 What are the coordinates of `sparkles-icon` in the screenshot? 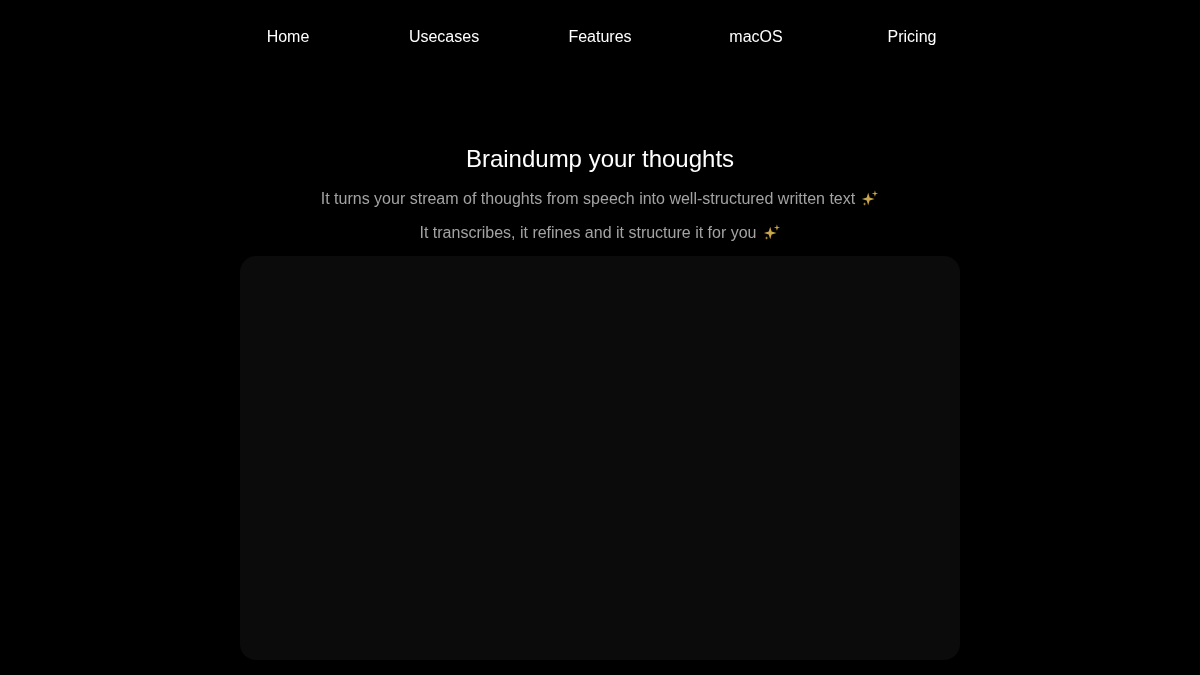 It's located at (870, 199).